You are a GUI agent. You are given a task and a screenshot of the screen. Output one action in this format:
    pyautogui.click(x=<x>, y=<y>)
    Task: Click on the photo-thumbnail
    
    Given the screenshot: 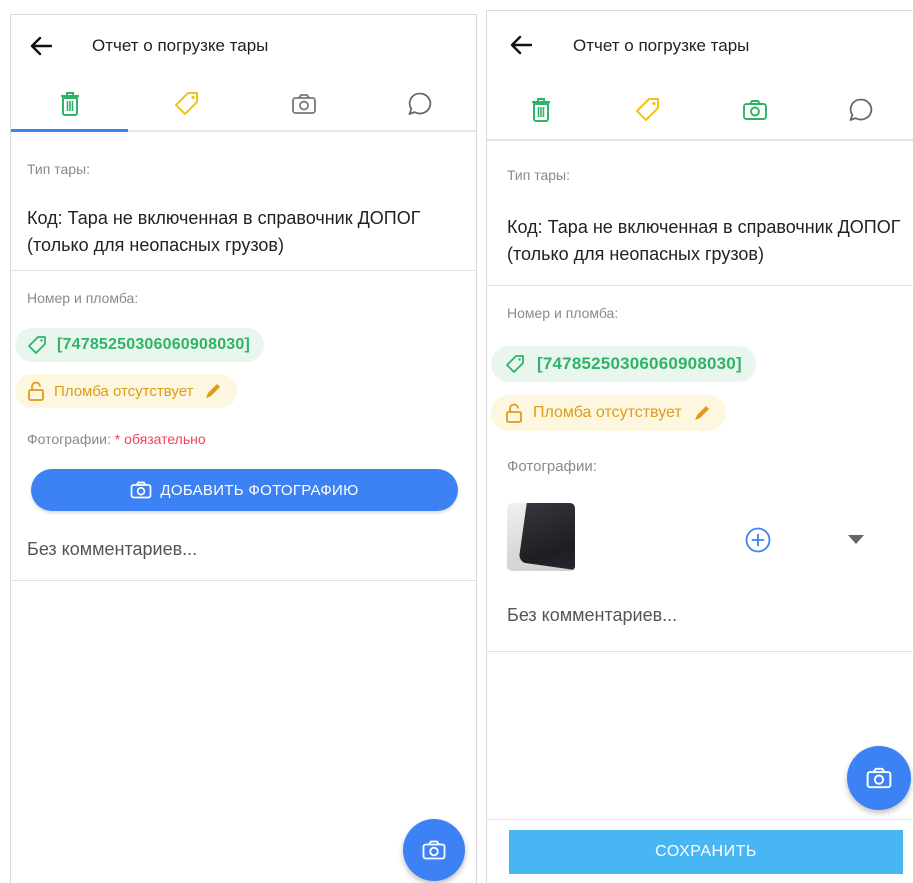 What is the action you would take?
    pyautogui.click(x=541, y=537)
    